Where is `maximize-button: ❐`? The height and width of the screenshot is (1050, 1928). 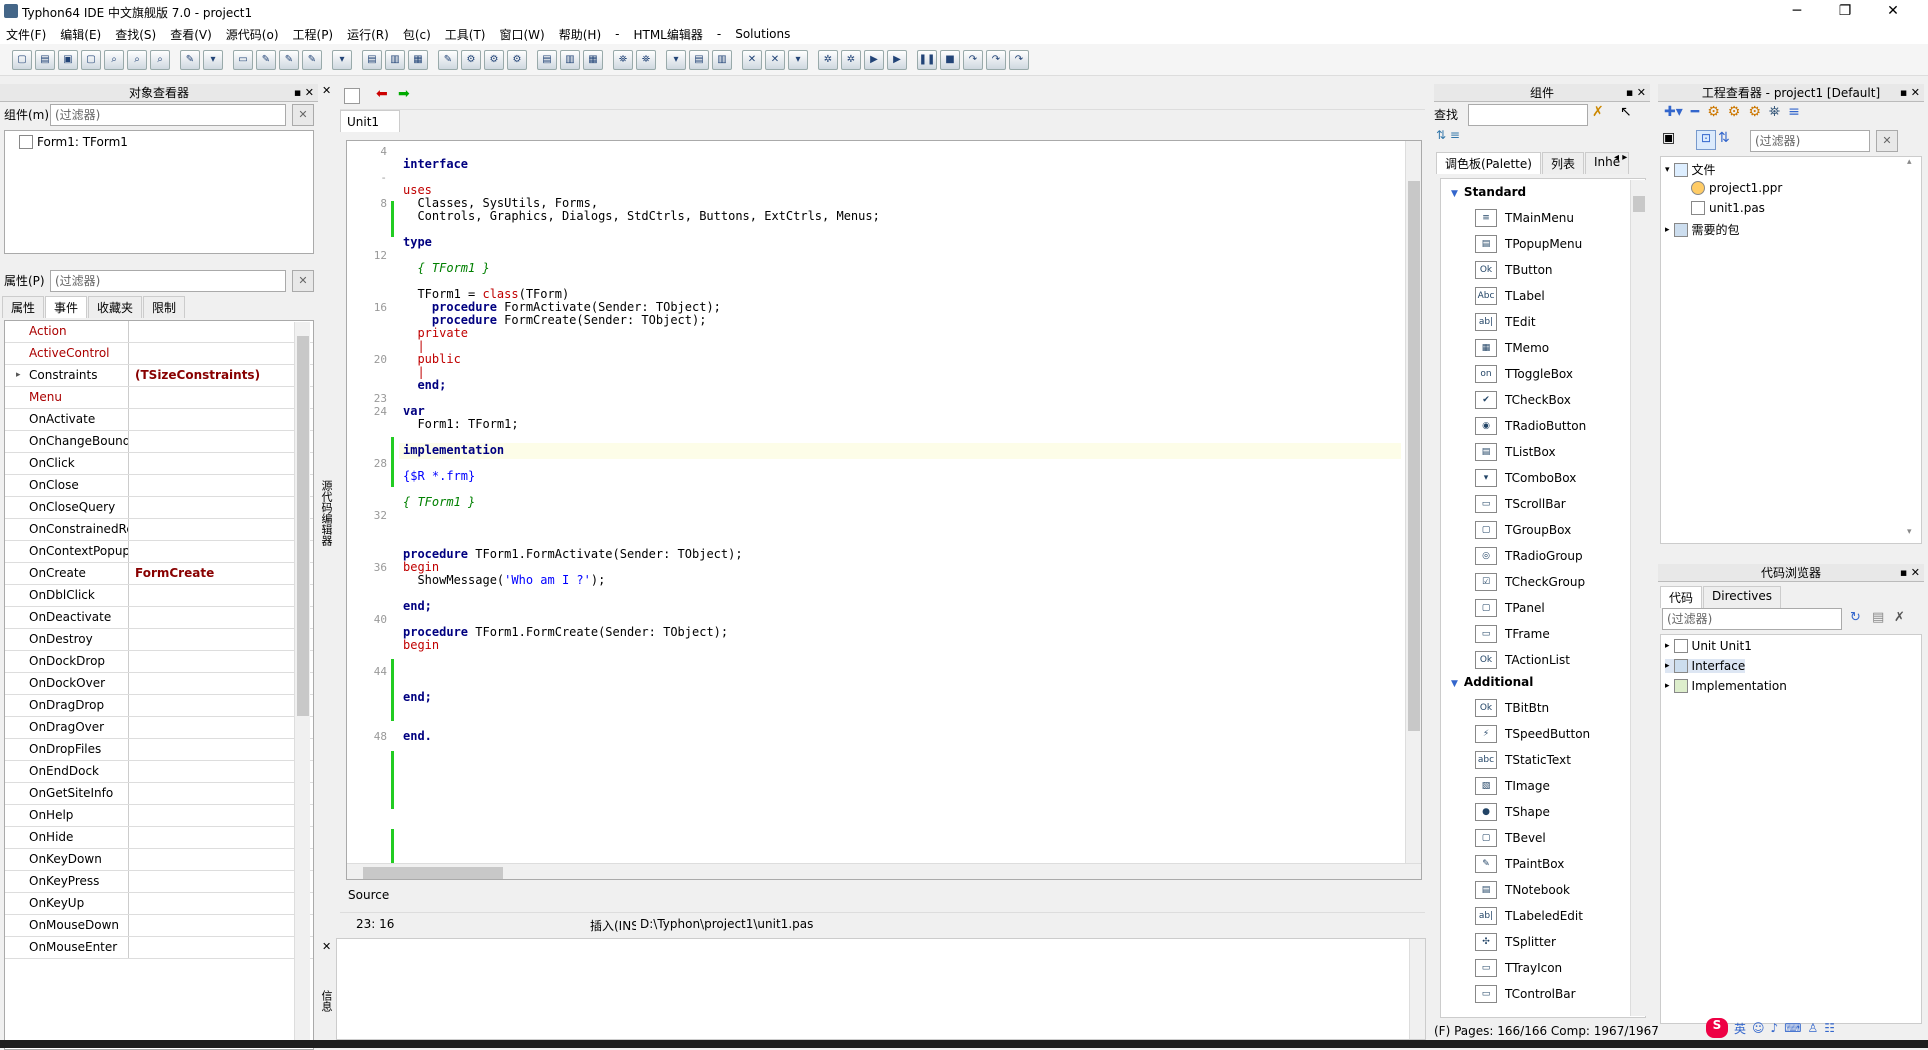
maximize-button: ❐ is located at coordinates (1845, 12).